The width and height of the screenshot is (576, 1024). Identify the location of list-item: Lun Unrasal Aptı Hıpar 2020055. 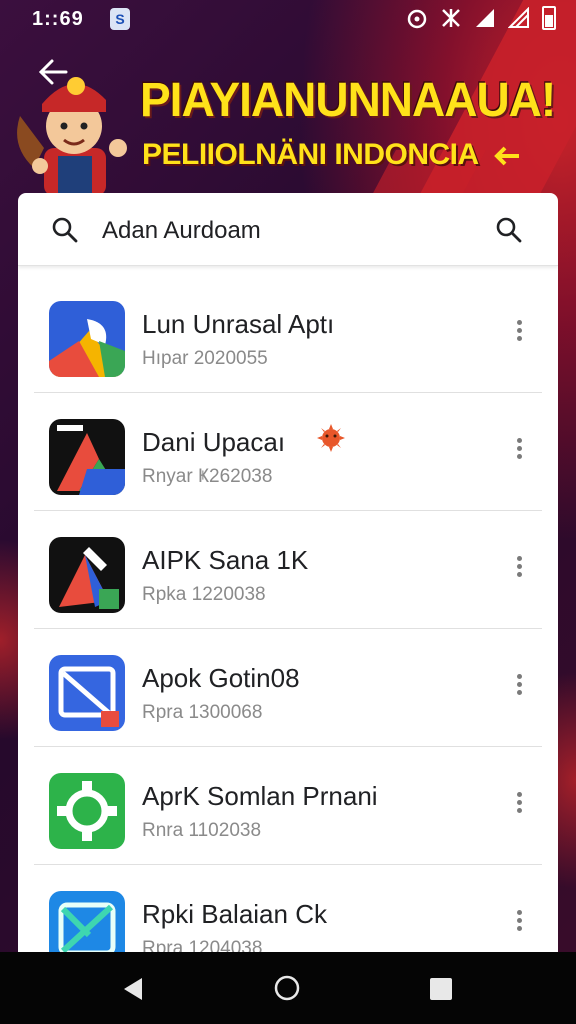
(288, 334).